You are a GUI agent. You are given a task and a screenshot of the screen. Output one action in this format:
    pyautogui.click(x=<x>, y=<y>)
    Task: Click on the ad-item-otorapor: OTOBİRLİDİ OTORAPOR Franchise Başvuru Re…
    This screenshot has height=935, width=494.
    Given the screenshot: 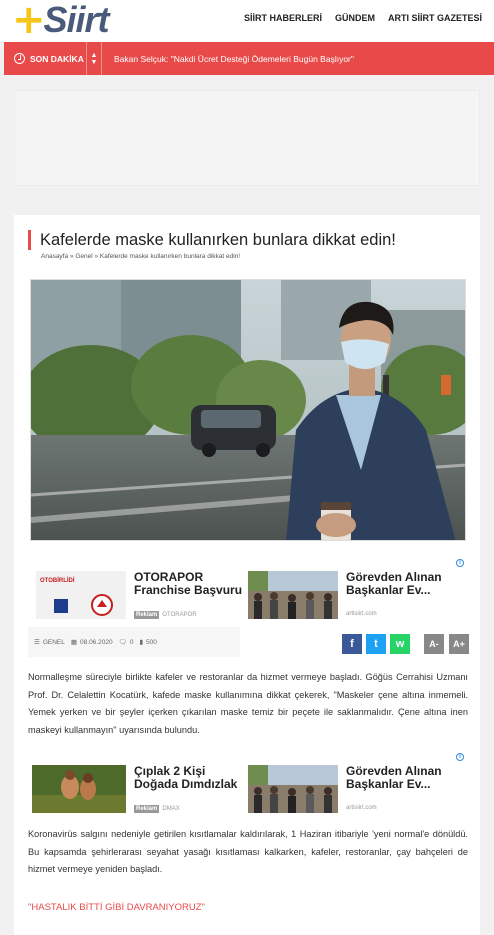 What is the action you would take?
    pyautogui.click(x=143, y=596)
    